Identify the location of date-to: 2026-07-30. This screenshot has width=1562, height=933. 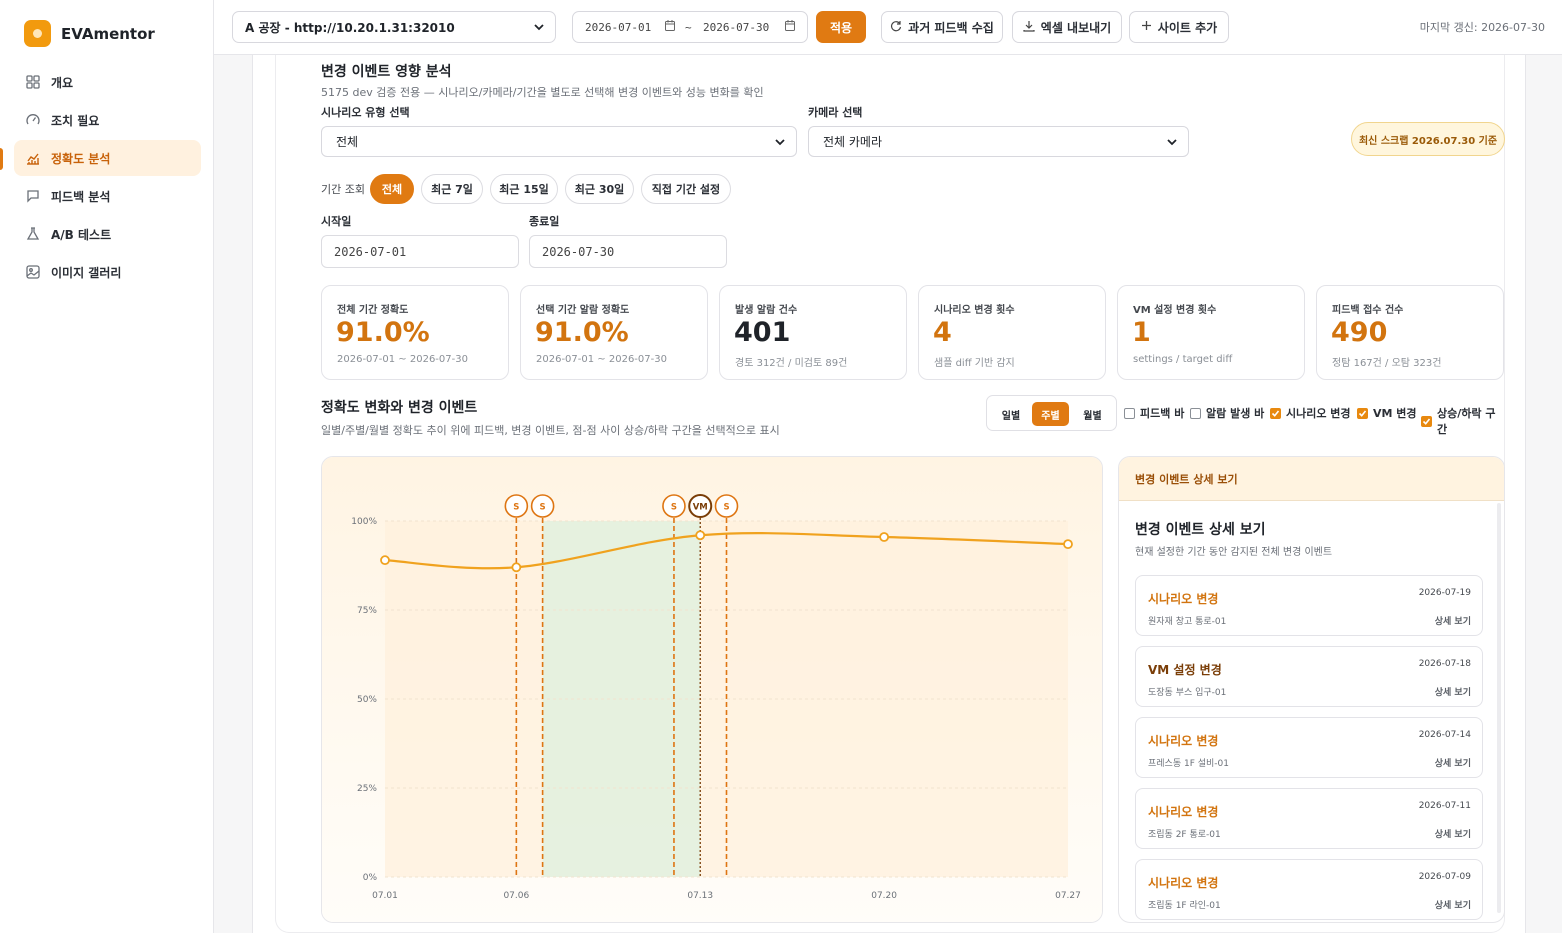
(736, 27).